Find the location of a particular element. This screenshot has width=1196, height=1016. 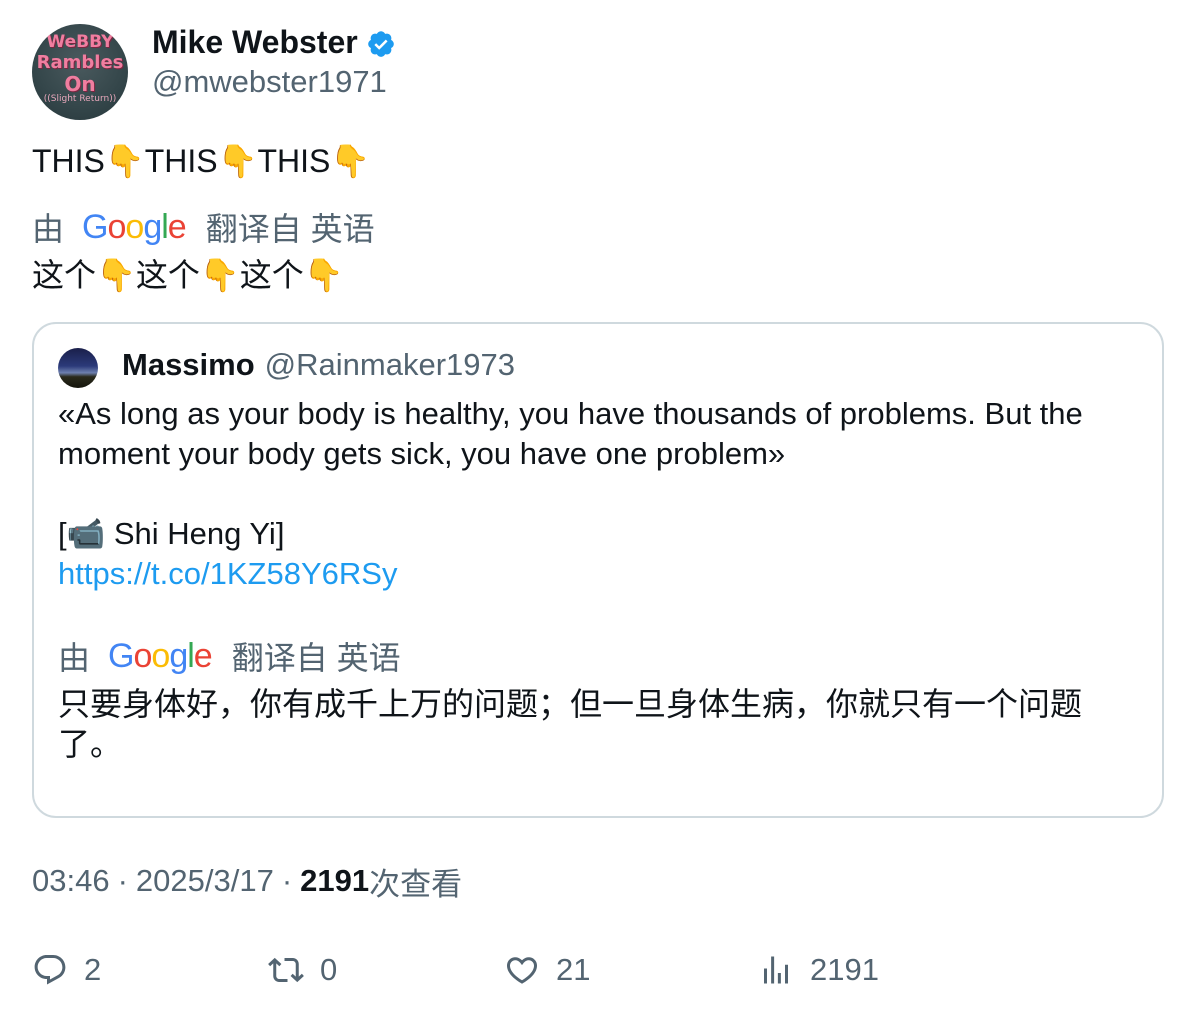

action-bar: 2 0 21 2191 is located at coordinates (598, 970).